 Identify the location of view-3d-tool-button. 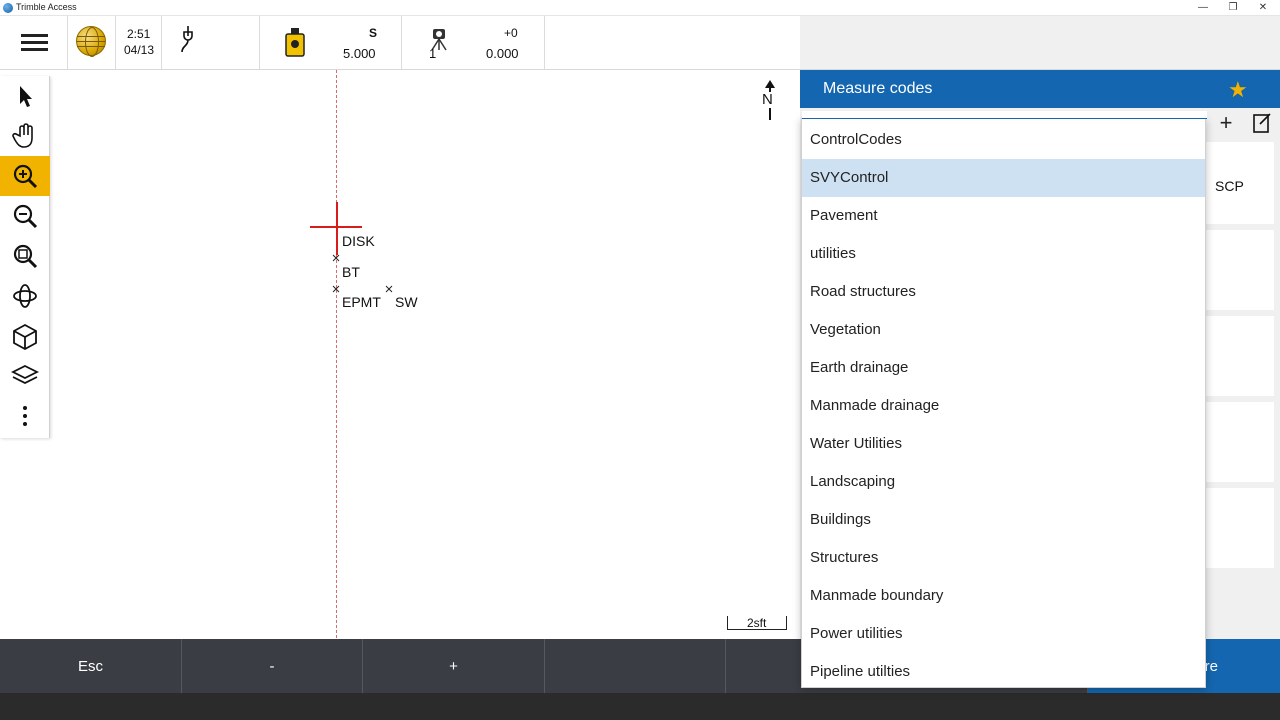
(25, 336).